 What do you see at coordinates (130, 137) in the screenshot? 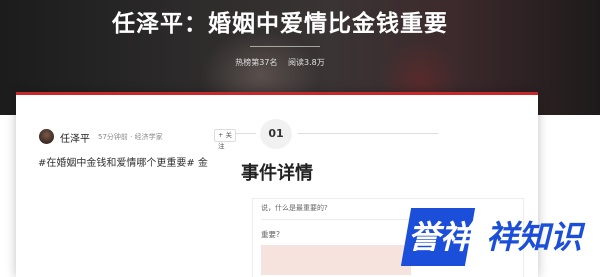
I see `post-meta: 57分钟前 · 经济学家` at bounding box center [130, 137].